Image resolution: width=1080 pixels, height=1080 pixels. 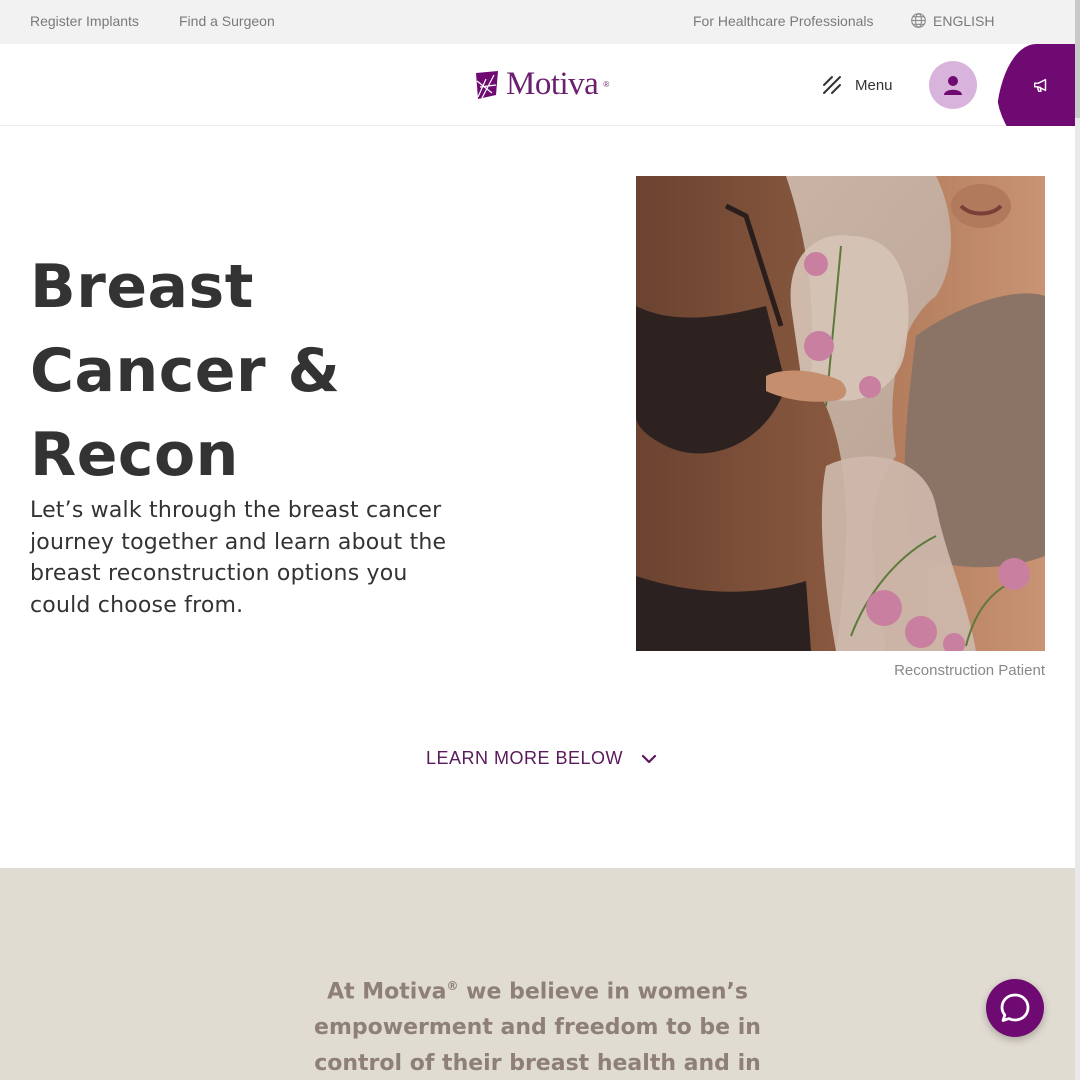 I want to click on account-button, so click(x=953, y=85).